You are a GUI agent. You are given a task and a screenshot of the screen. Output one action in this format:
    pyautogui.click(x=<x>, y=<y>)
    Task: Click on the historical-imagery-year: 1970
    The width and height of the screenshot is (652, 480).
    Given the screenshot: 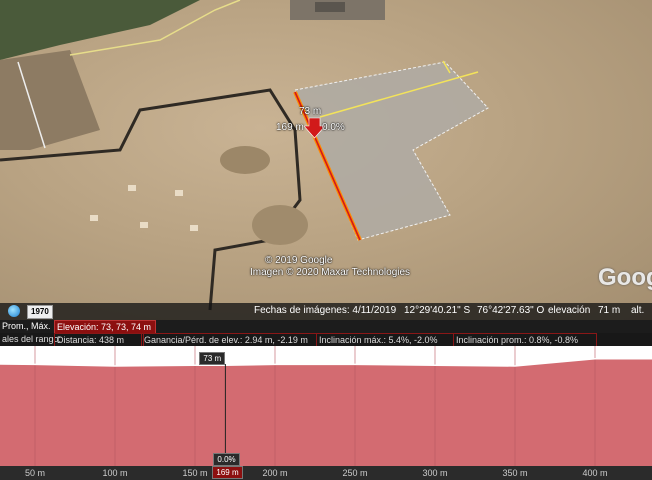 What is the action you would take?
    pyautogui.click(x=40, y=312)
    